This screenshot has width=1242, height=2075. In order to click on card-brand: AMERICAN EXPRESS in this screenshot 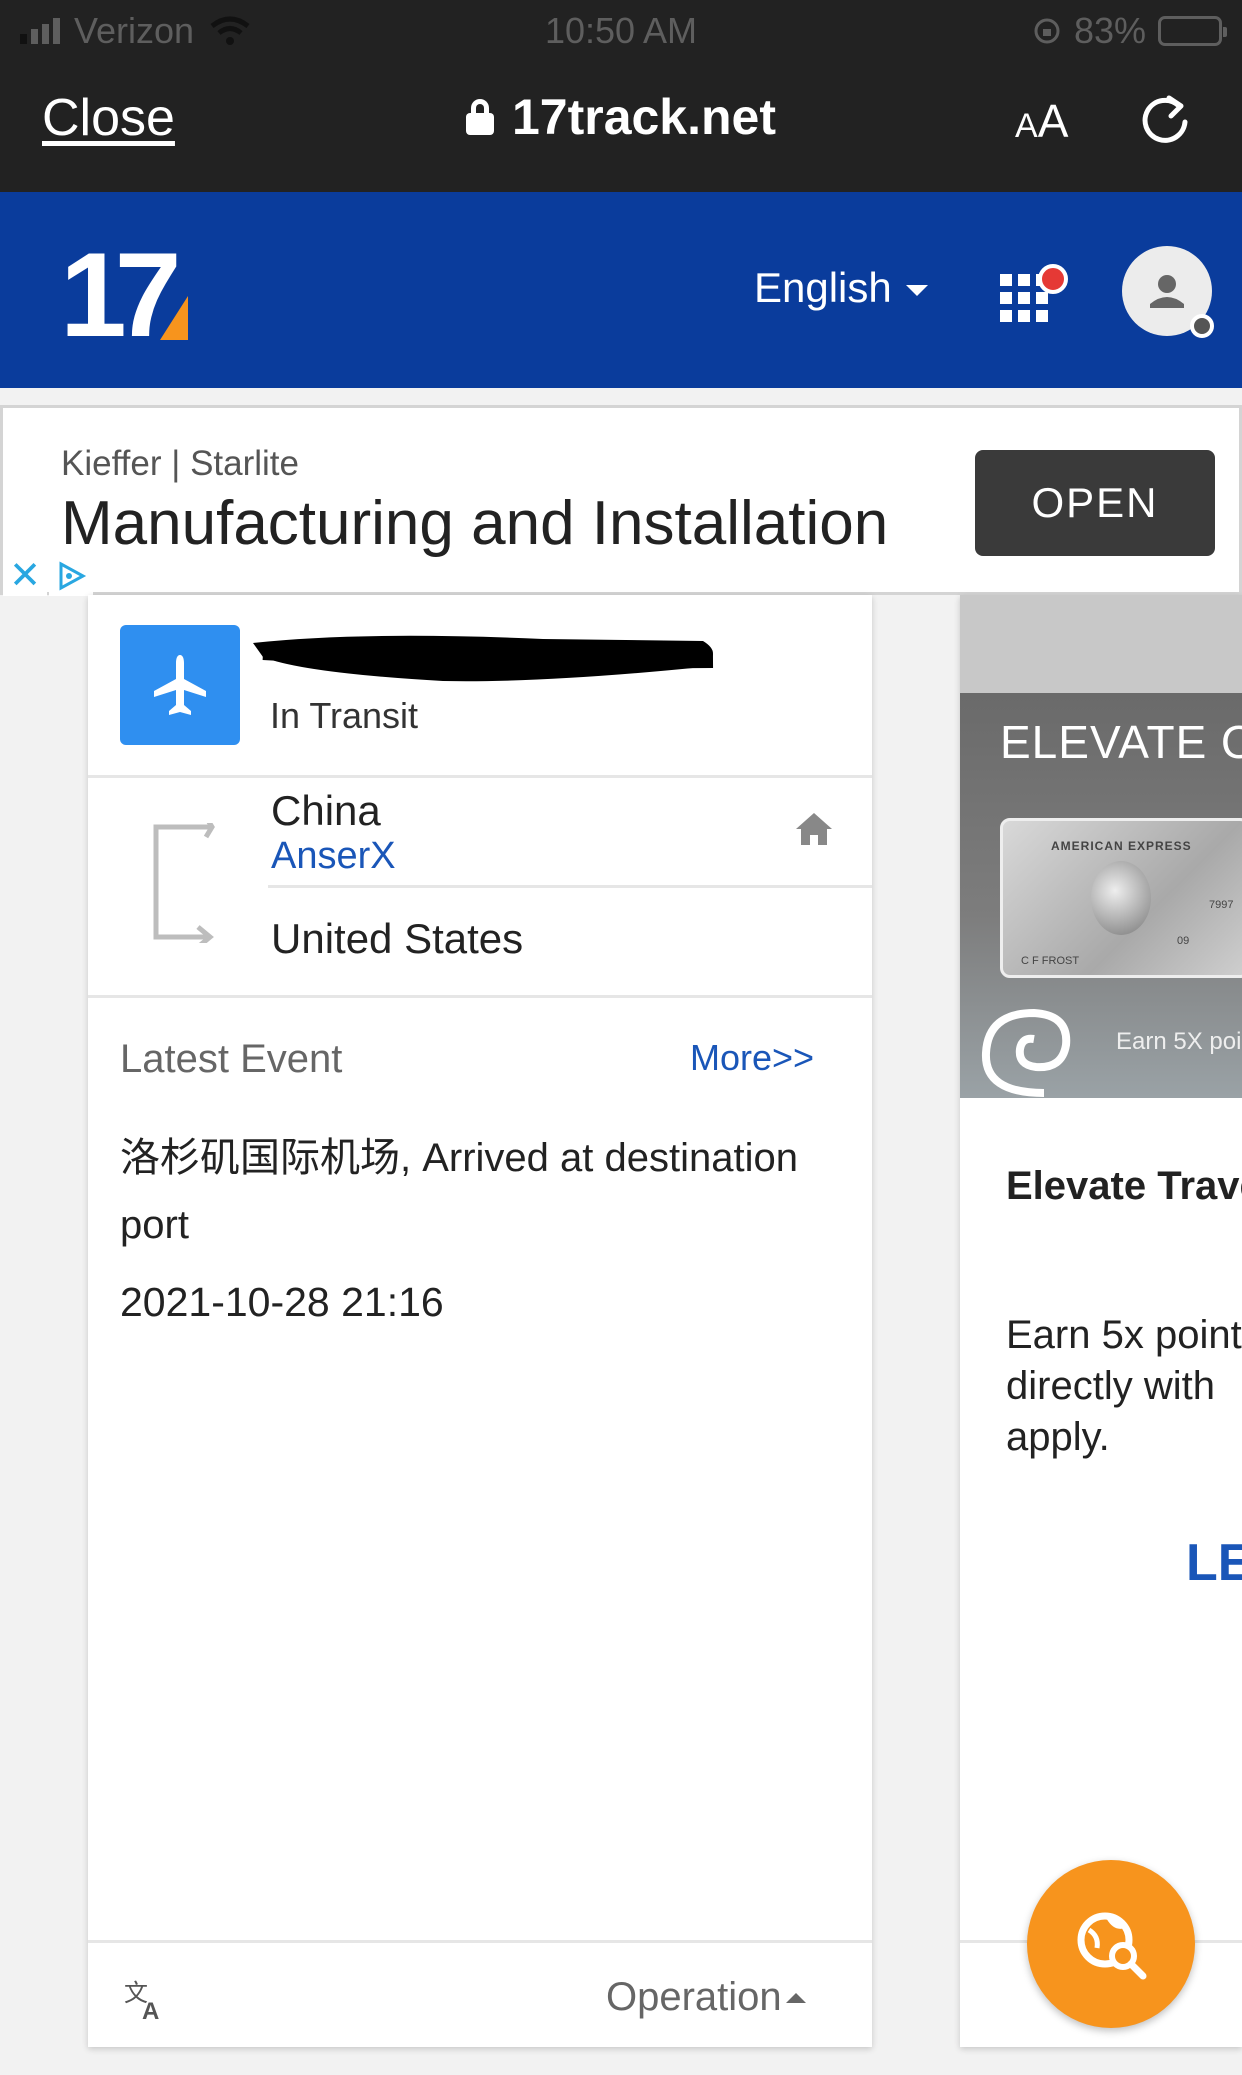, I will do `click(1121, 846)`.